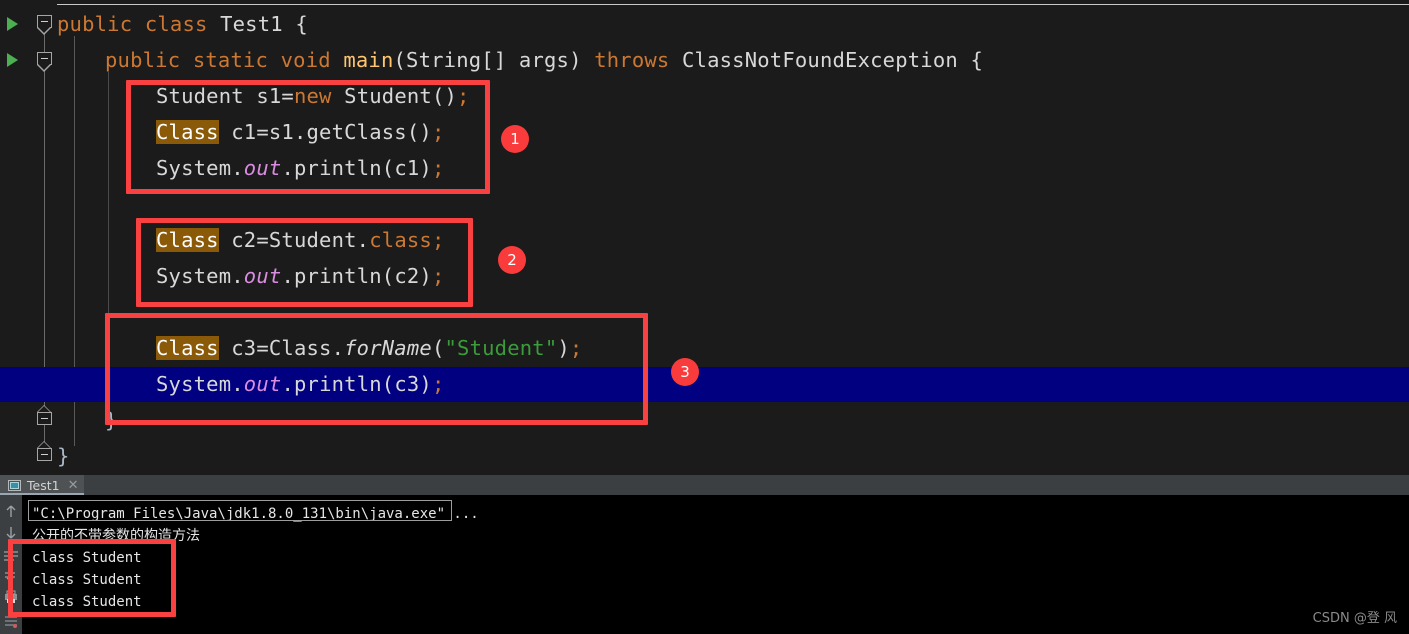 The image size is (1409, 634). I want to click on console-window-icon, so click(14, 485).